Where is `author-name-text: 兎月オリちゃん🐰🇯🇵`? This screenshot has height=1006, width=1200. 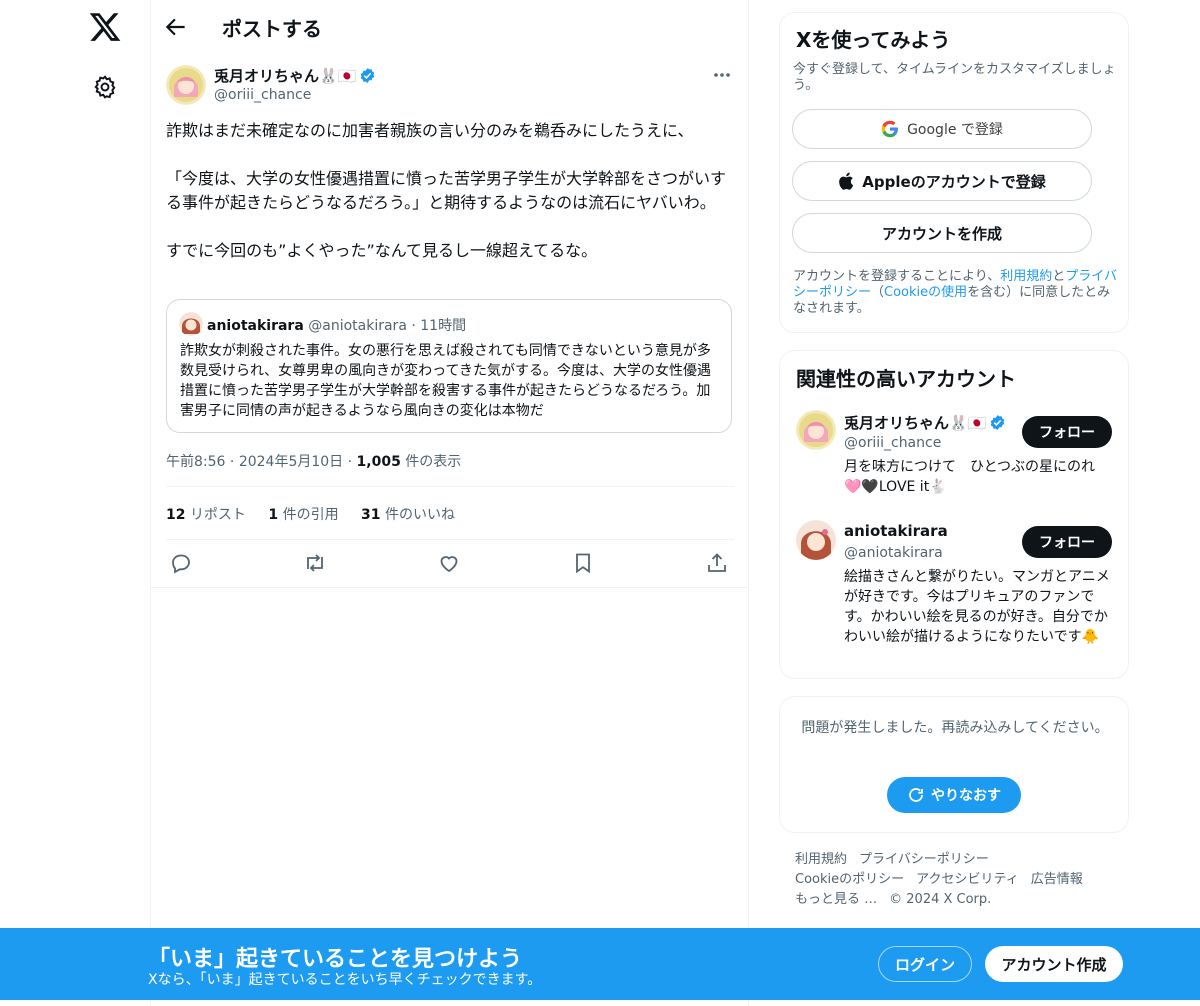 author-name-text: 兎月オリちゃん🐰🇯🇵 is located at coordinates (285, 76).